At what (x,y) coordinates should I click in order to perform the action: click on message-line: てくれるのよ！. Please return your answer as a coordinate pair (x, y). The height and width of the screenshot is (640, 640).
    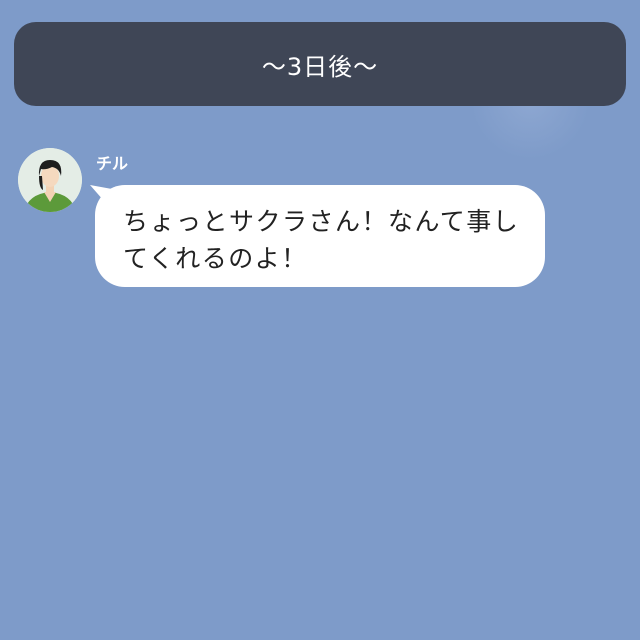
    Looking at the image, I should click on (215, 258).